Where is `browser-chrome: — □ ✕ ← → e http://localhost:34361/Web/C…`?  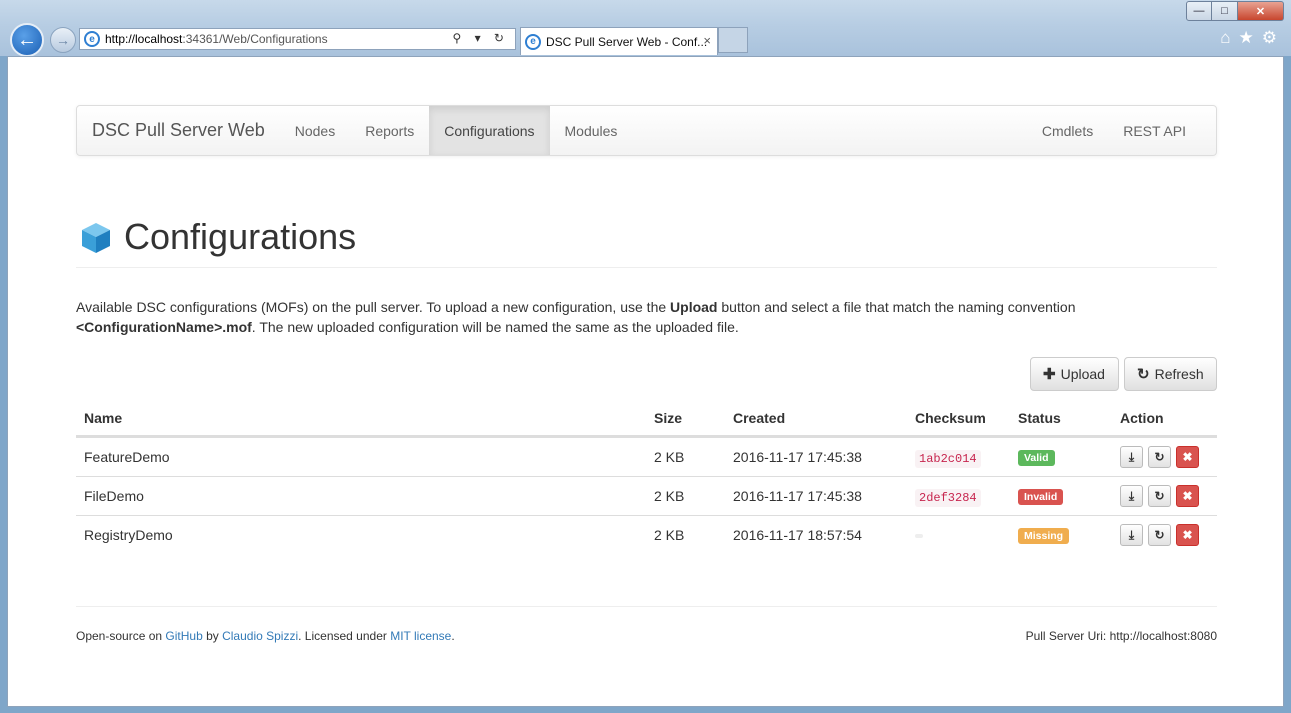
browser-chrome: — □ ✕ ← → e http://localhost:34361/Web/C… is located at coordinates (645, 28).